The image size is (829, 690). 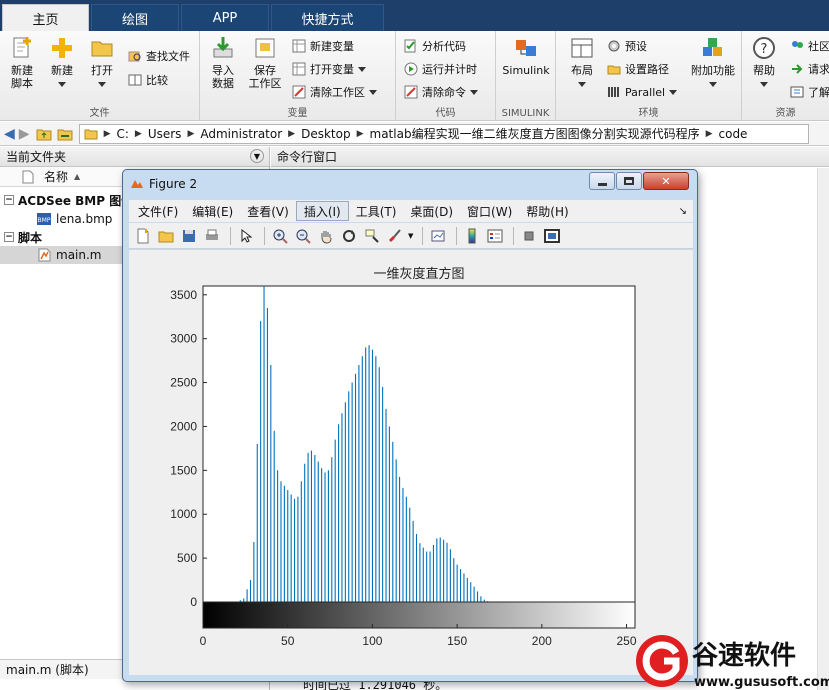 What do you see at coordinates (638, 69) in the screenshot?
I see `set-path-button: 设置路径` at bounding box center [638, 69].